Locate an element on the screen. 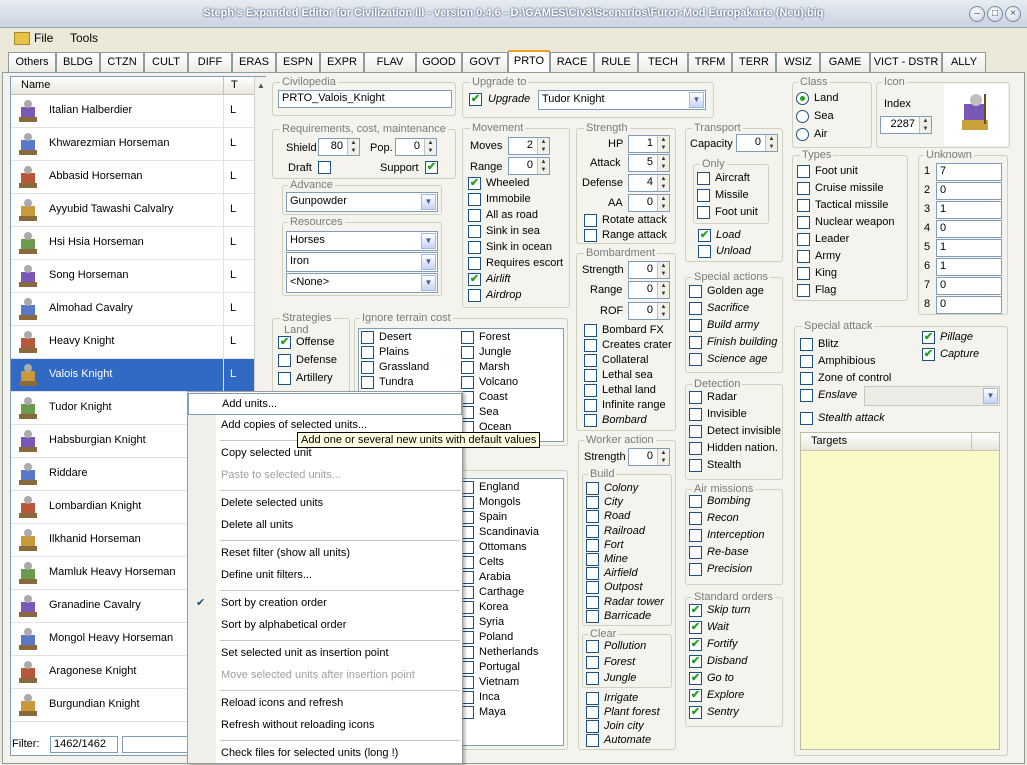 This screenshot has height=765, width=1027. detection-checkbox is located at coordinates (695, 448).